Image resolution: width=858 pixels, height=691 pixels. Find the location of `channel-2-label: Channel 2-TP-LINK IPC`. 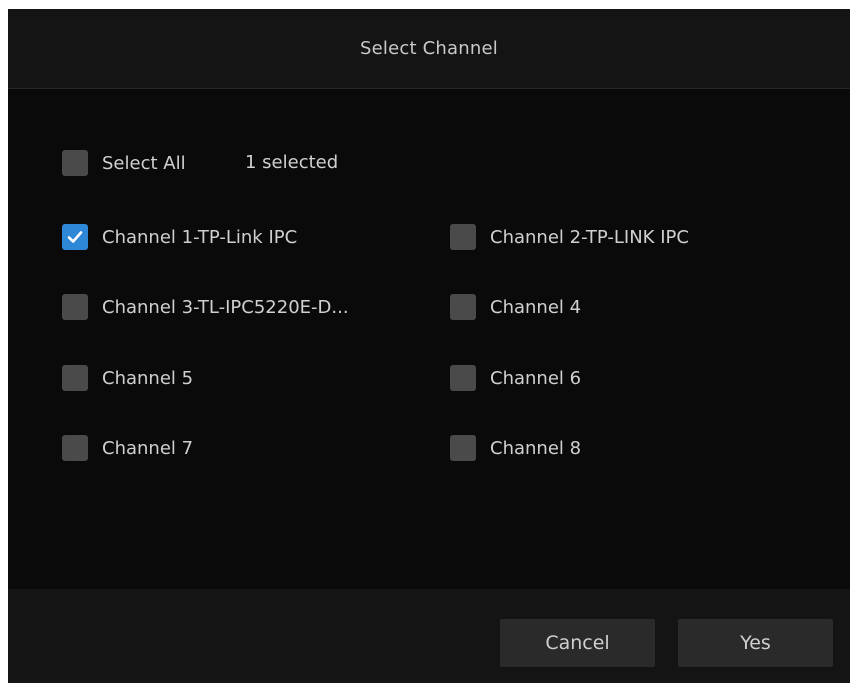

channel-2-label: Channel 2-TP-LINK IPC is located at coordinates (589, 237).